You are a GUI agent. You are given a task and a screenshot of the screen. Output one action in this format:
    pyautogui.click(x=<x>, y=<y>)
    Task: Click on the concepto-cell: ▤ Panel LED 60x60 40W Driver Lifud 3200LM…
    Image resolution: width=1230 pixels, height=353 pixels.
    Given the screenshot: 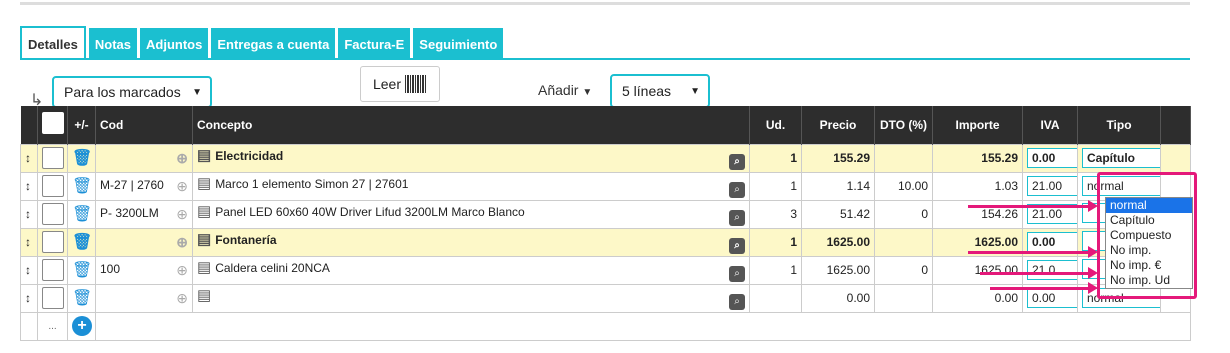 What is the action you would take?
    pyautogui.click(x=471, y=214)
    